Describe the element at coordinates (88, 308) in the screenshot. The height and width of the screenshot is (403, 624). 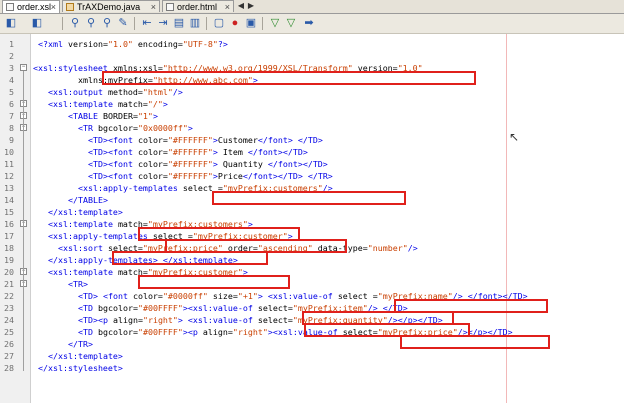
I see `xml-tag-token: <TD` at that location.